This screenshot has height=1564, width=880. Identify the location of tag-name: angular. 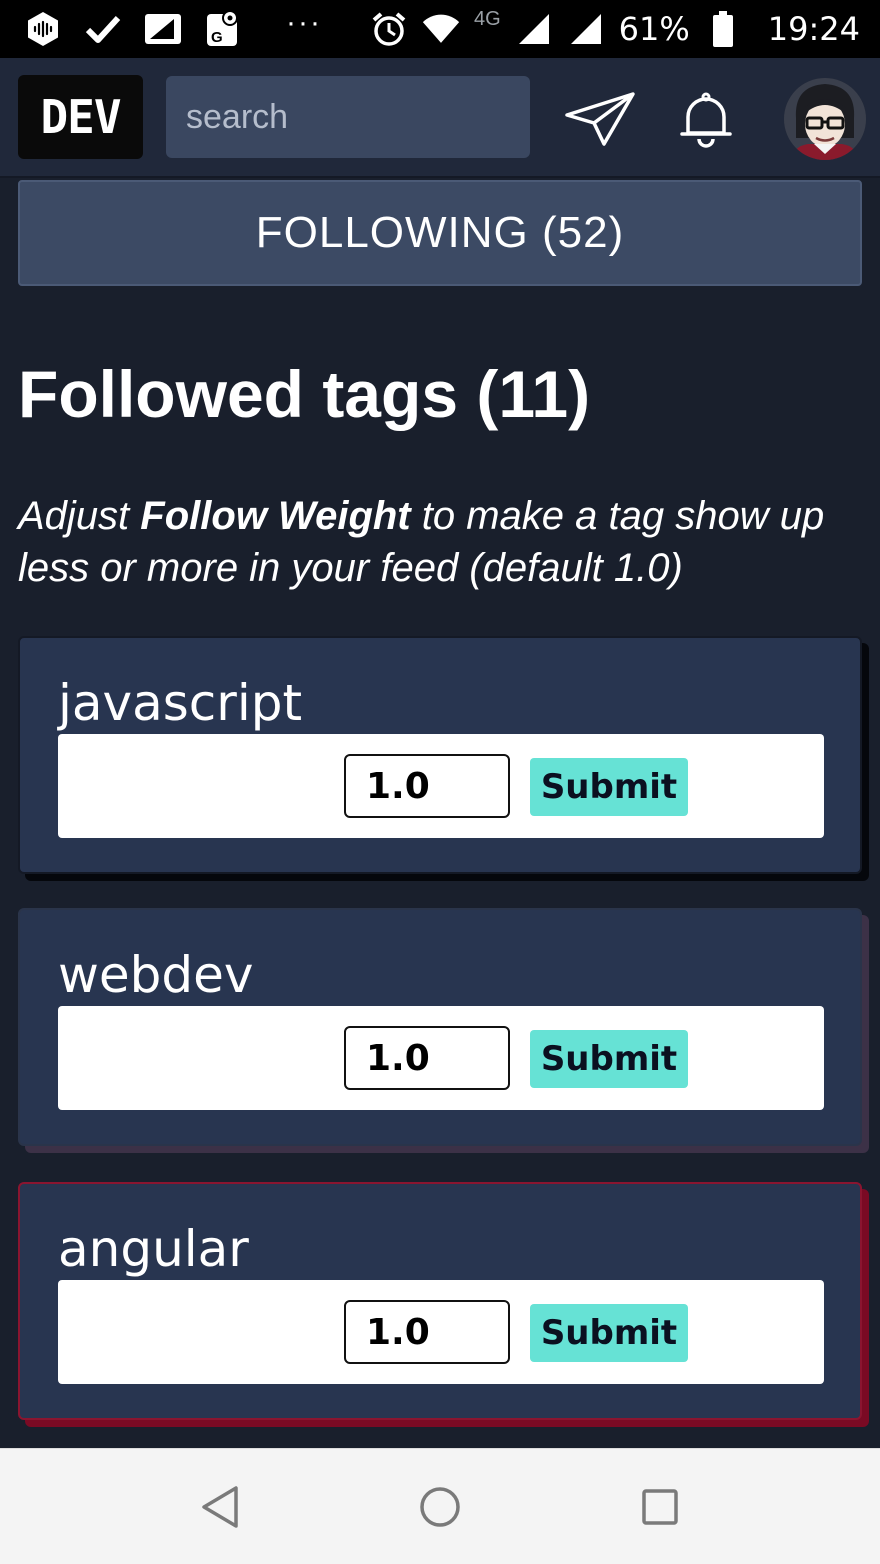
(153, 1249).